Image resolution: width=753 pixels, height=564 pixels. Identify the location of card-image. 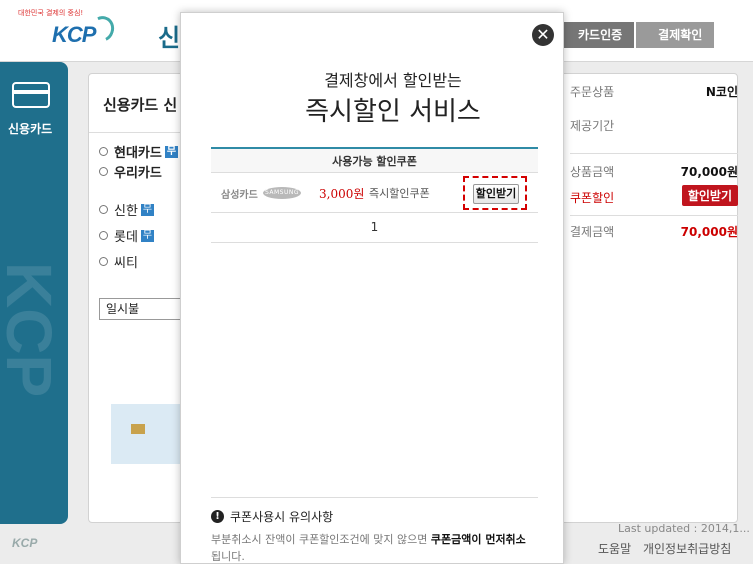
(146, 434).